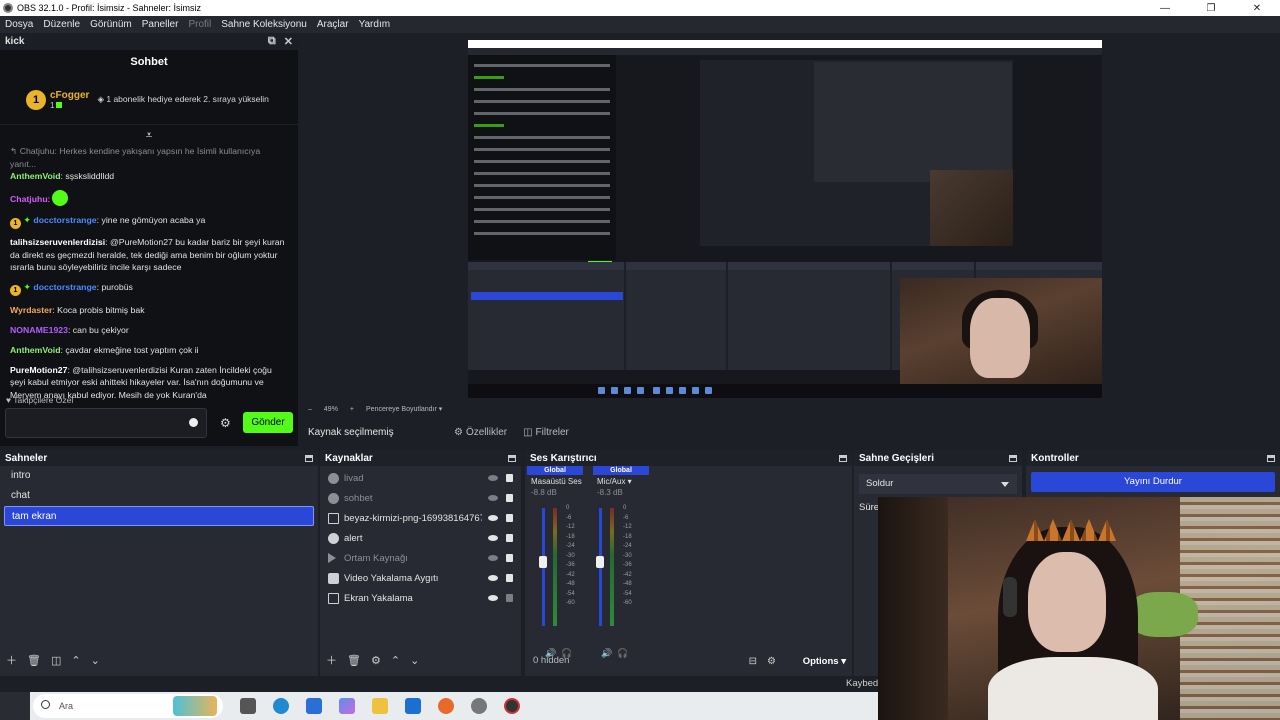 This screenshot has width=1280, height=720. Describe the element at coordinates (159, 476) in the screenshot. I see `scene-item: intro` at that location.